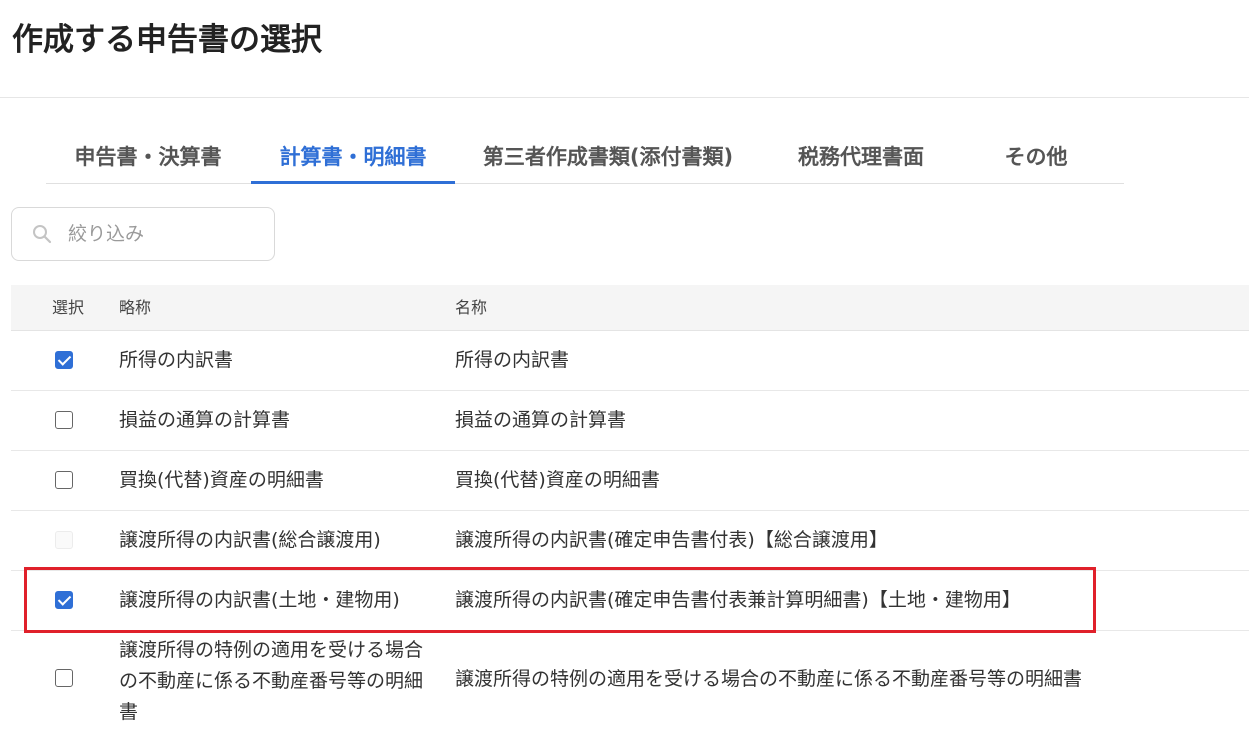 The height and width of the screenshot is (737, 1249). What do you see at coordinates (353, 158) in the screenshot?
I see `tab-calculation-statements: 計算書・明細書` at bounding box center [353, 158].